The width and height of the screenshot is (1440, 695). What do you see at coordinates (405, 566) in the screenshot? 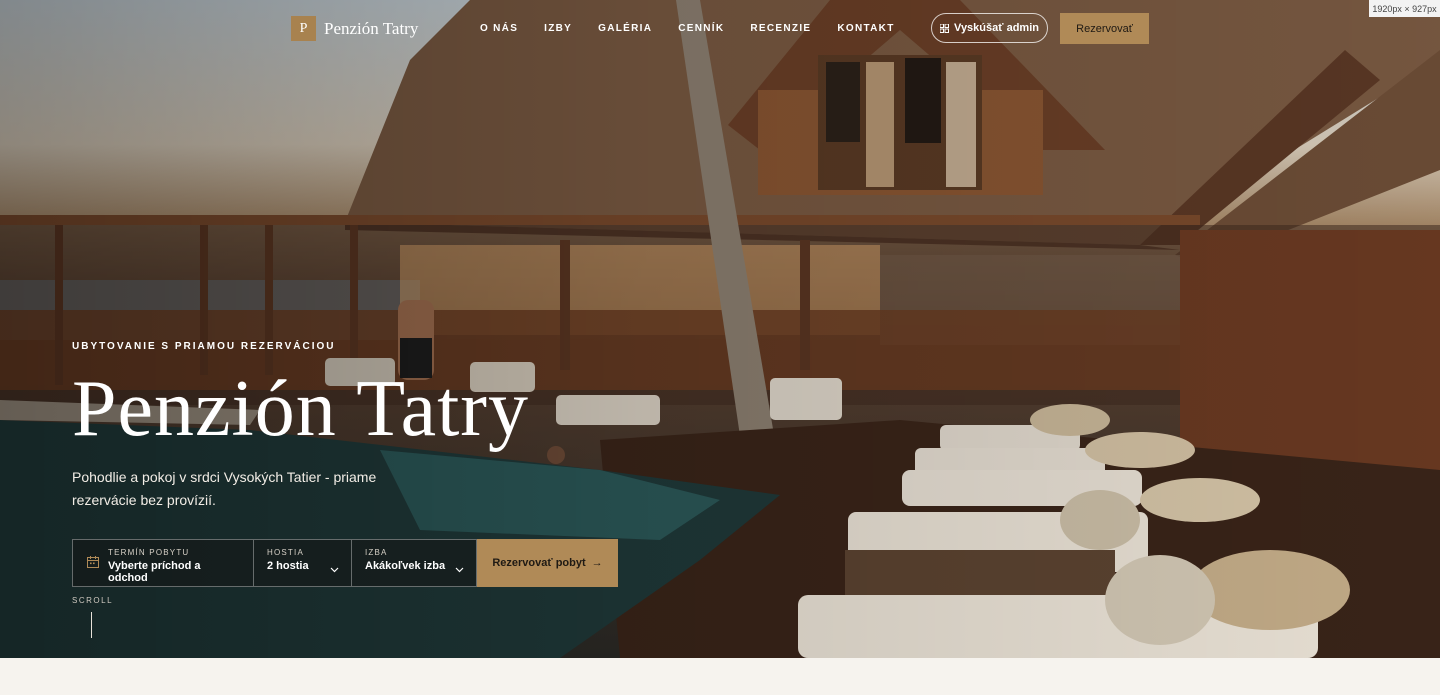
I see `room-value: Akákoľvek izba` at bounding box center [405, 566].